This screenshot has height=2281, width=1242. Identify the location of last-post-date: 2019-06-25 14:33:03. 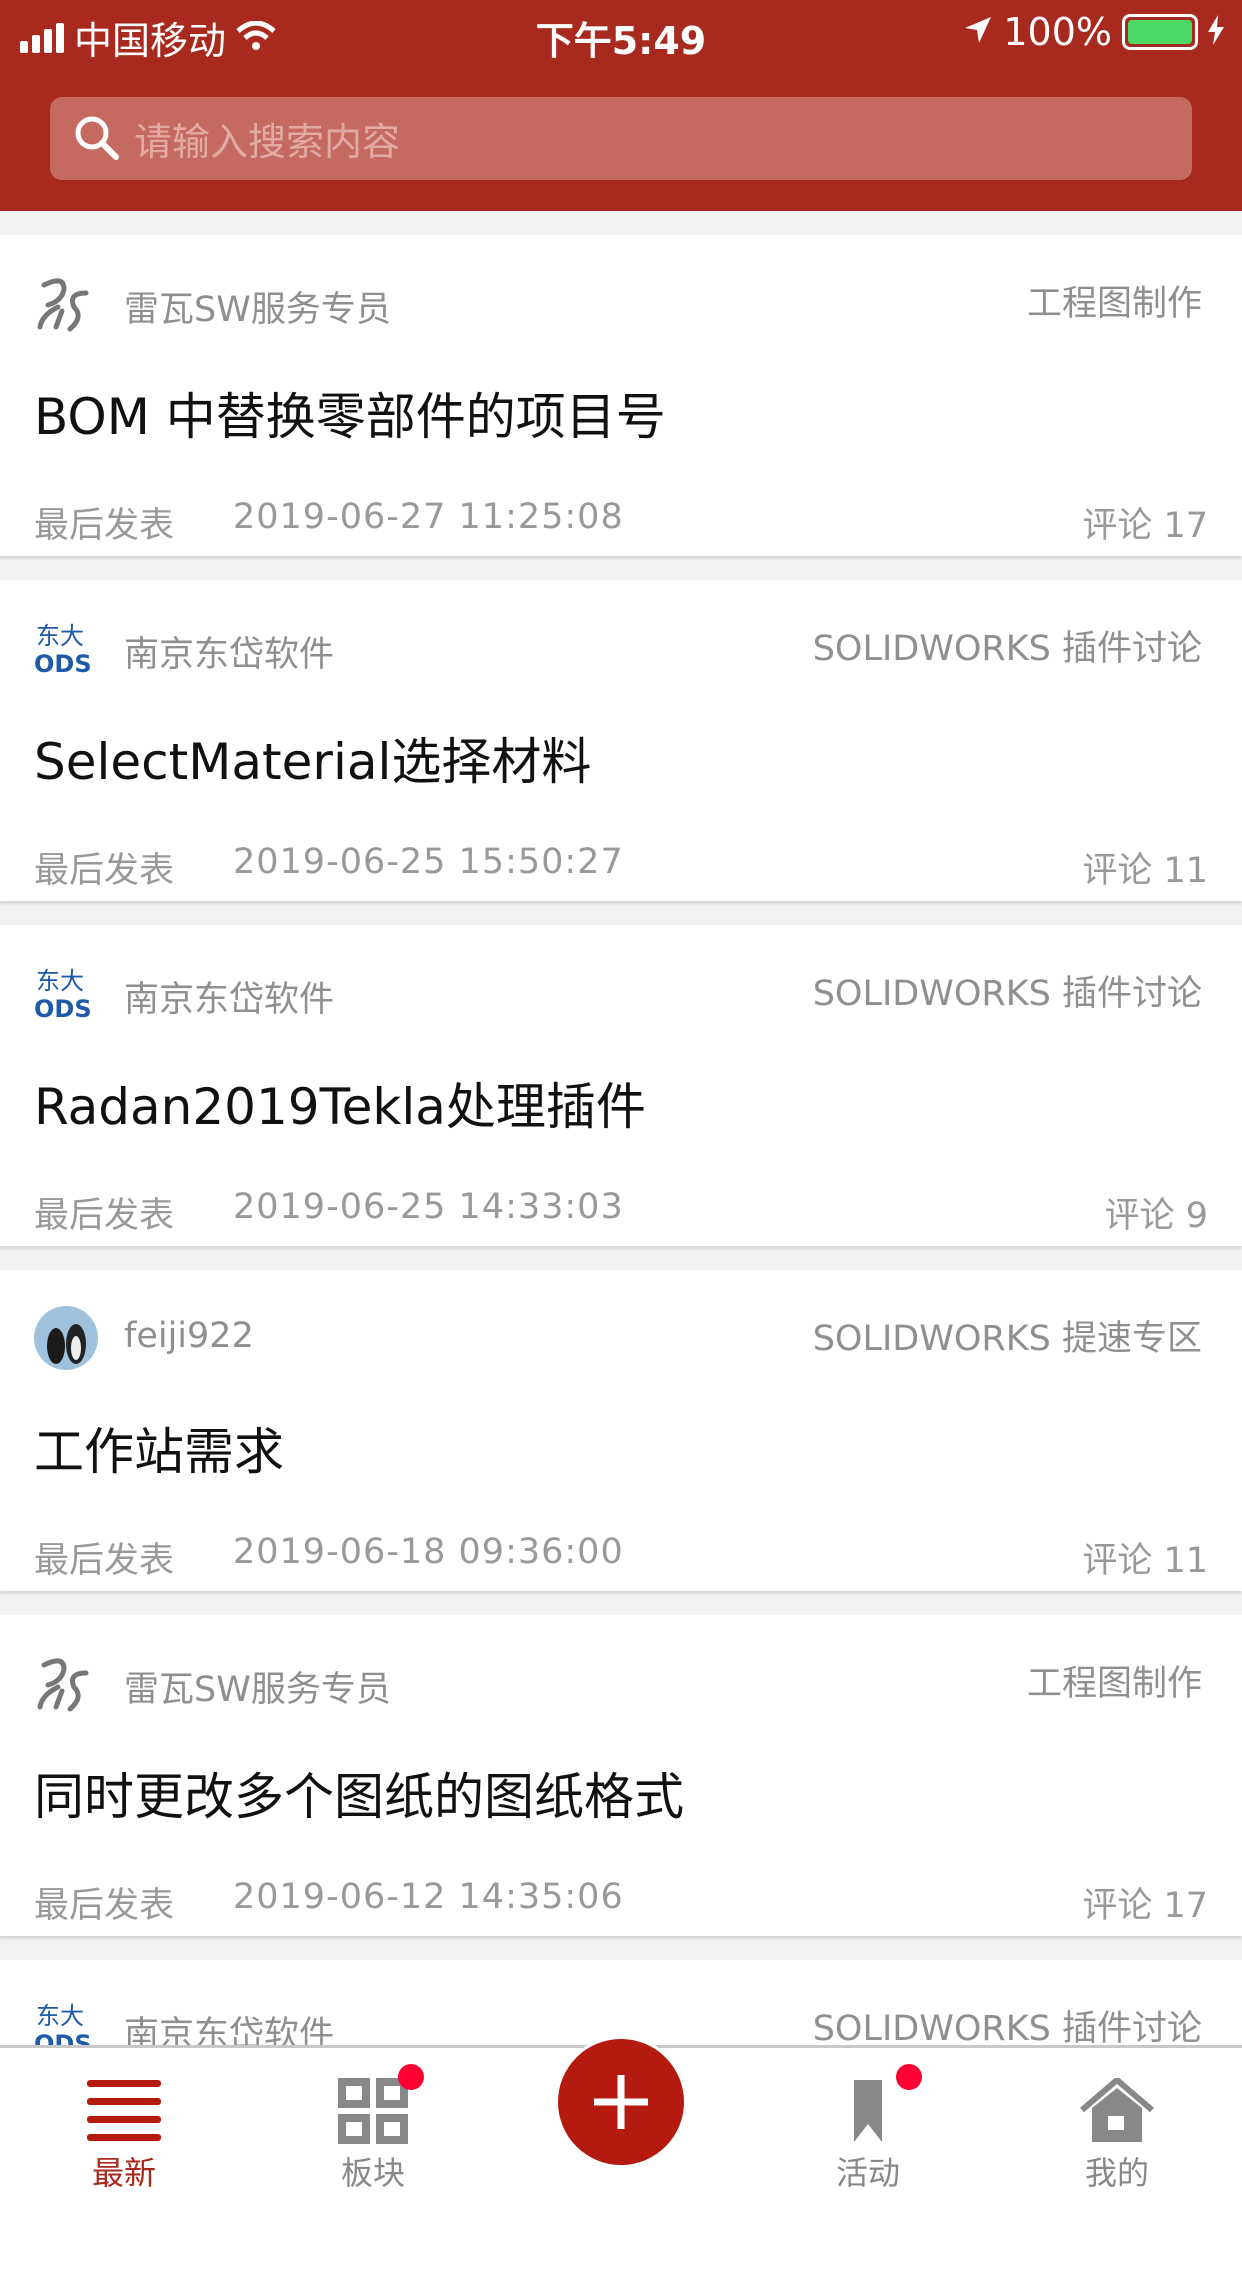
(428, 1207).